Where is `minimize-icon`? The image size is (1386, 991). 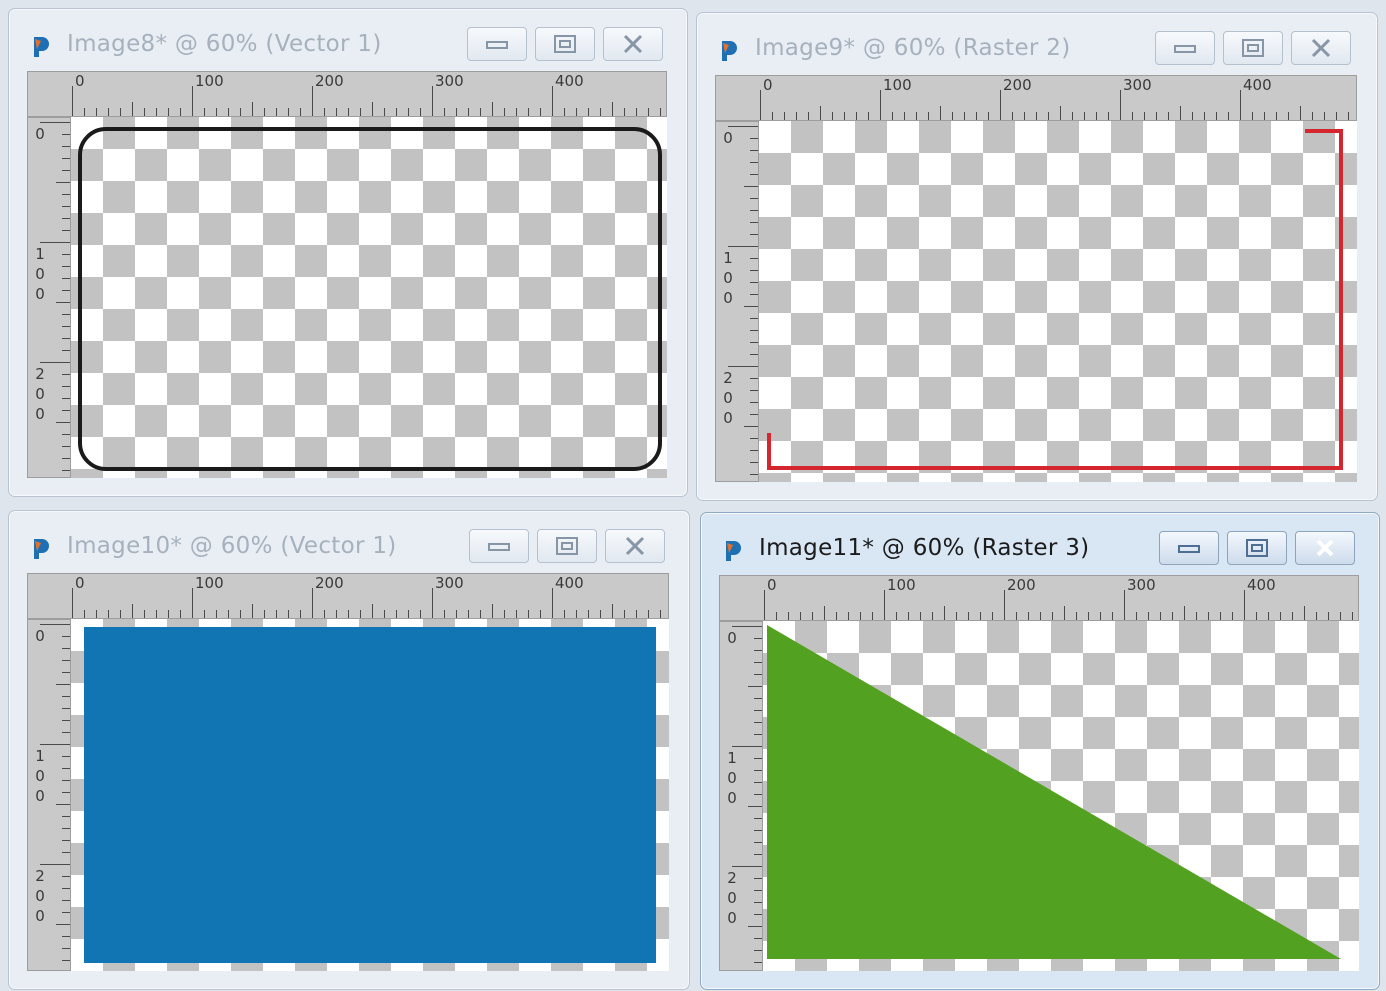
minimize-icon is located at coordinates (497, 45).